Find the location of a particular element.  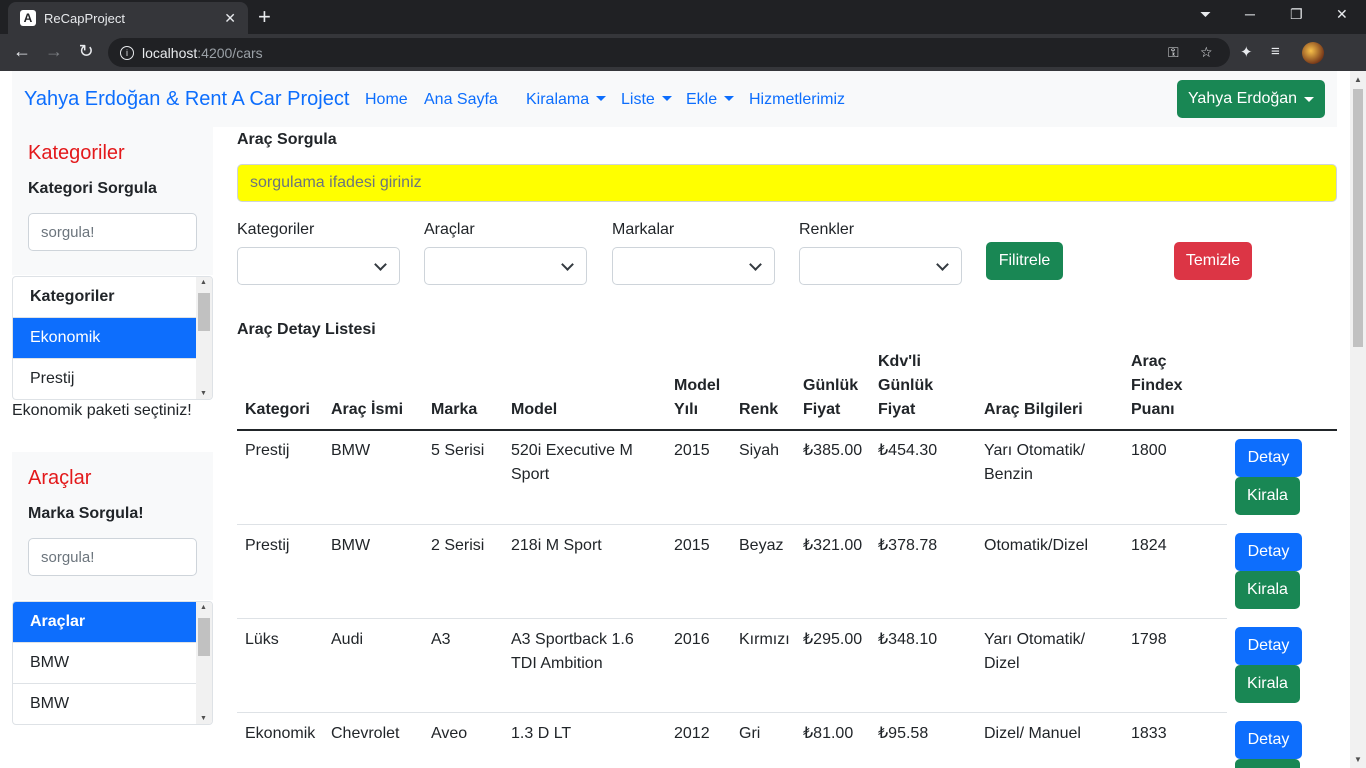

cell-daily-vat: ₺378.78 is located at coordinates (908, 545).